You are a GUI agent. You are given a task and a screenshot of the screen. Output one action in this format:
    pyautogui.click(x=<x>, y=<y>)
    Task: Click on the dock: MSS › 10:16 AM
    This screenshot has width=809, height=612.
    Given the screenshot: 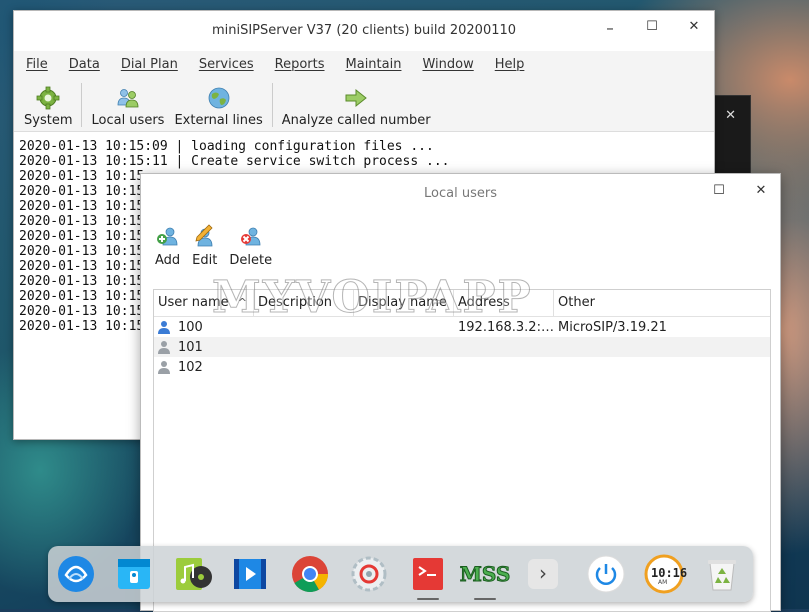 What is the action you would take?
    pyautogui.click(x=400, y=574)
    